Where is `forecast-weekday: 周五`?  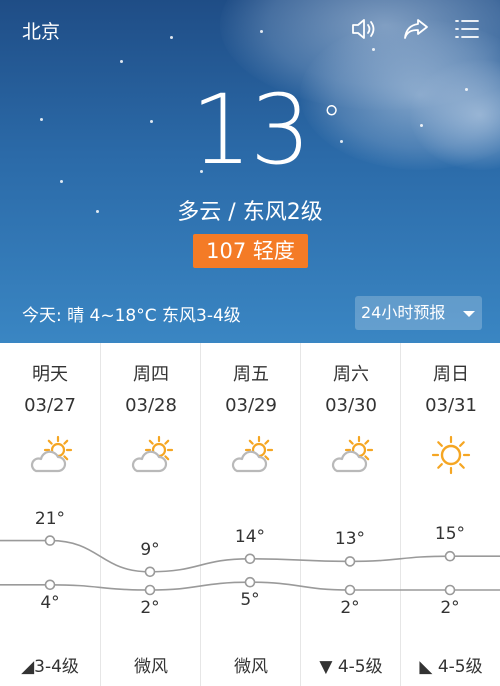
forecast-weekday: 周五 is located at coordinates (251, 374).